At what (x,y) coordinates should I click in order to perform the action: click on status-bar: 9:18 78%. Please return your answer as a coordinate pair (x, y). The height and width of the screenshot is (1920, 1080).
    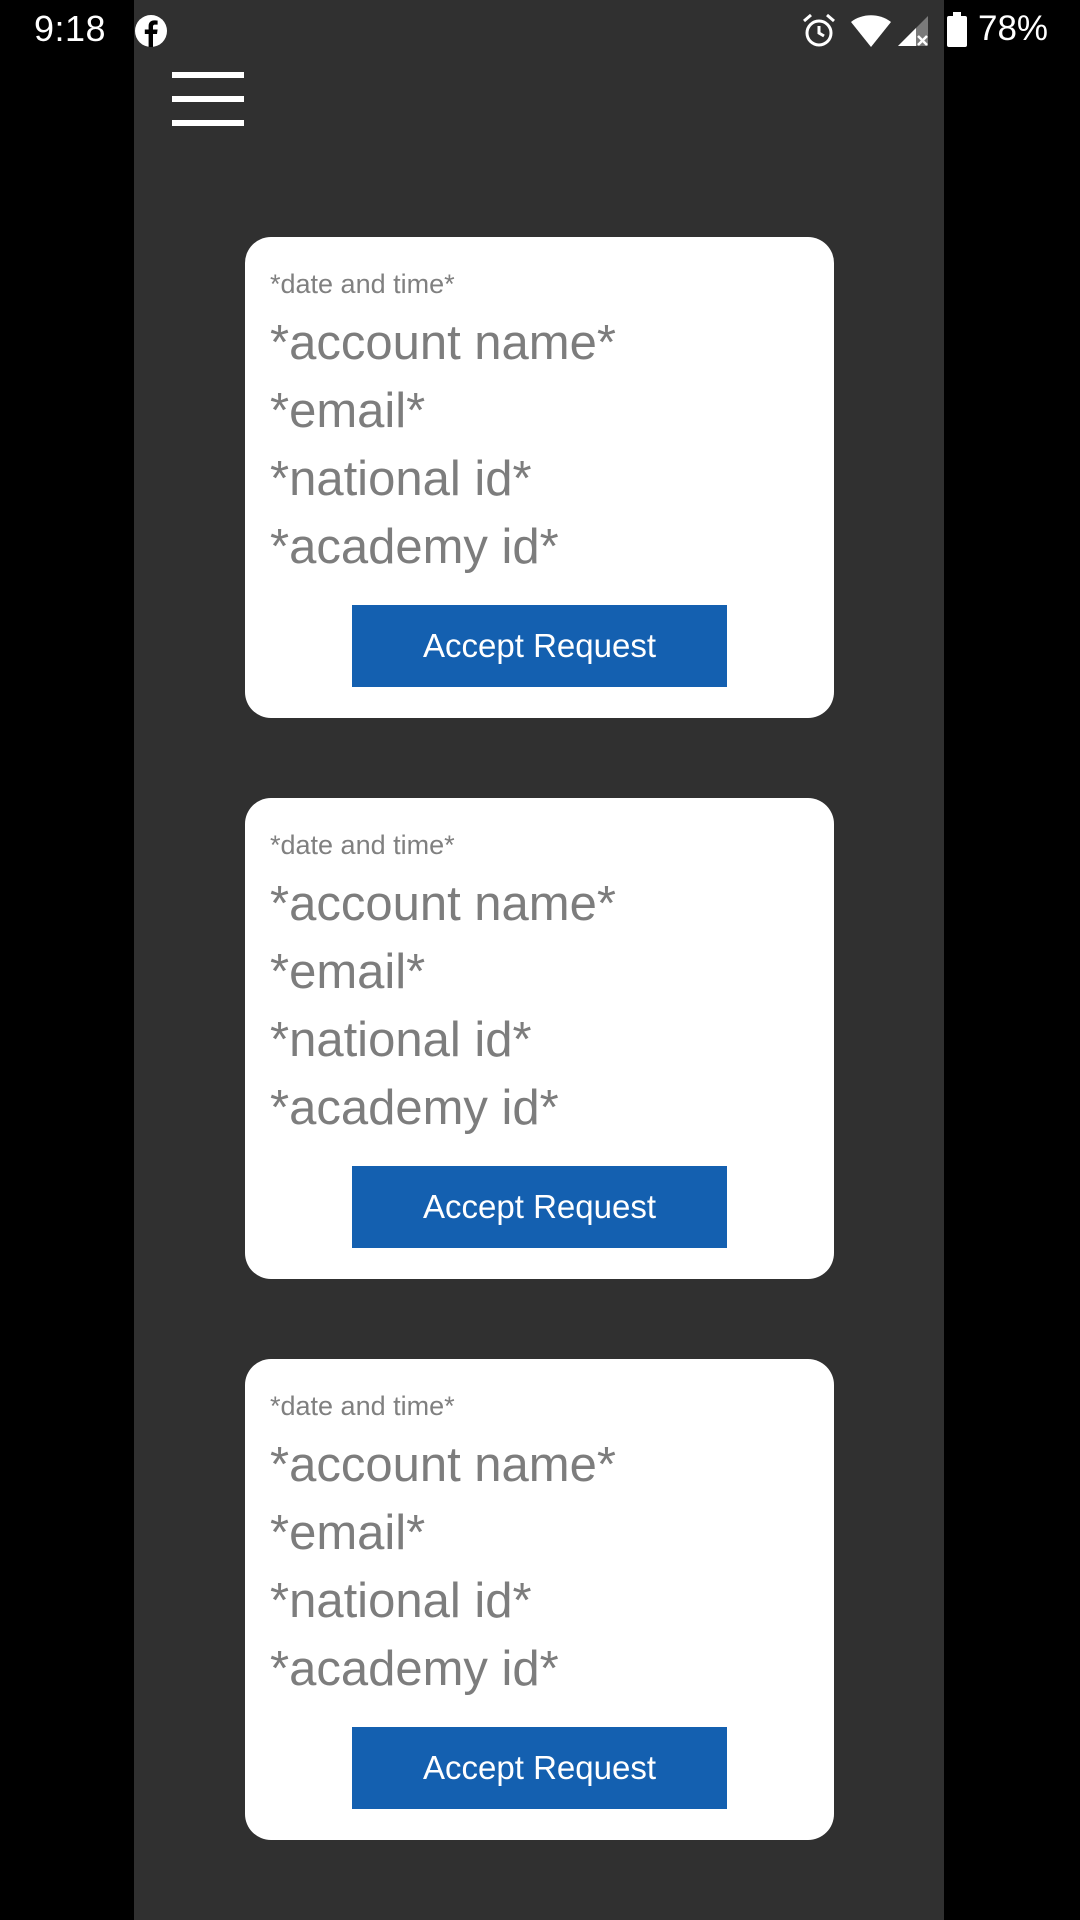
    Looking at the image, I should click on (540, 31).